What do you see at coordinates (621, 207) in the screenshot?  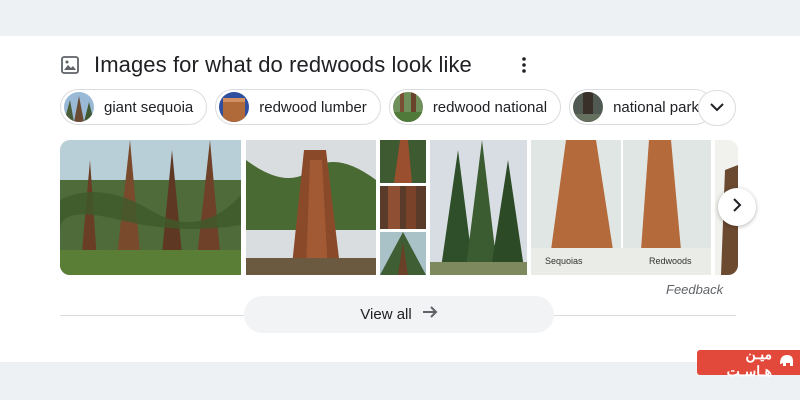 I see `image-result: Sequoias Redwoods` at bounding box center [621, 207].